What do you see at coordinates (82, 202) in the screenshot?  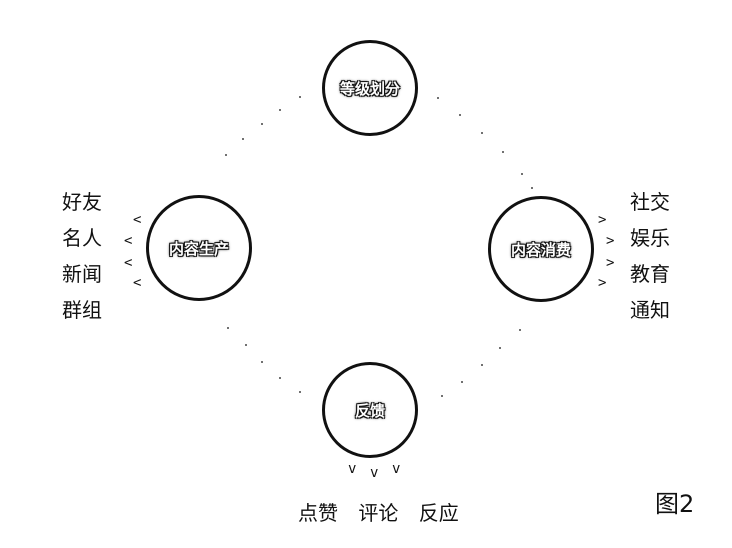 I see `list-item: 好友` at bounding box center [82, 202].